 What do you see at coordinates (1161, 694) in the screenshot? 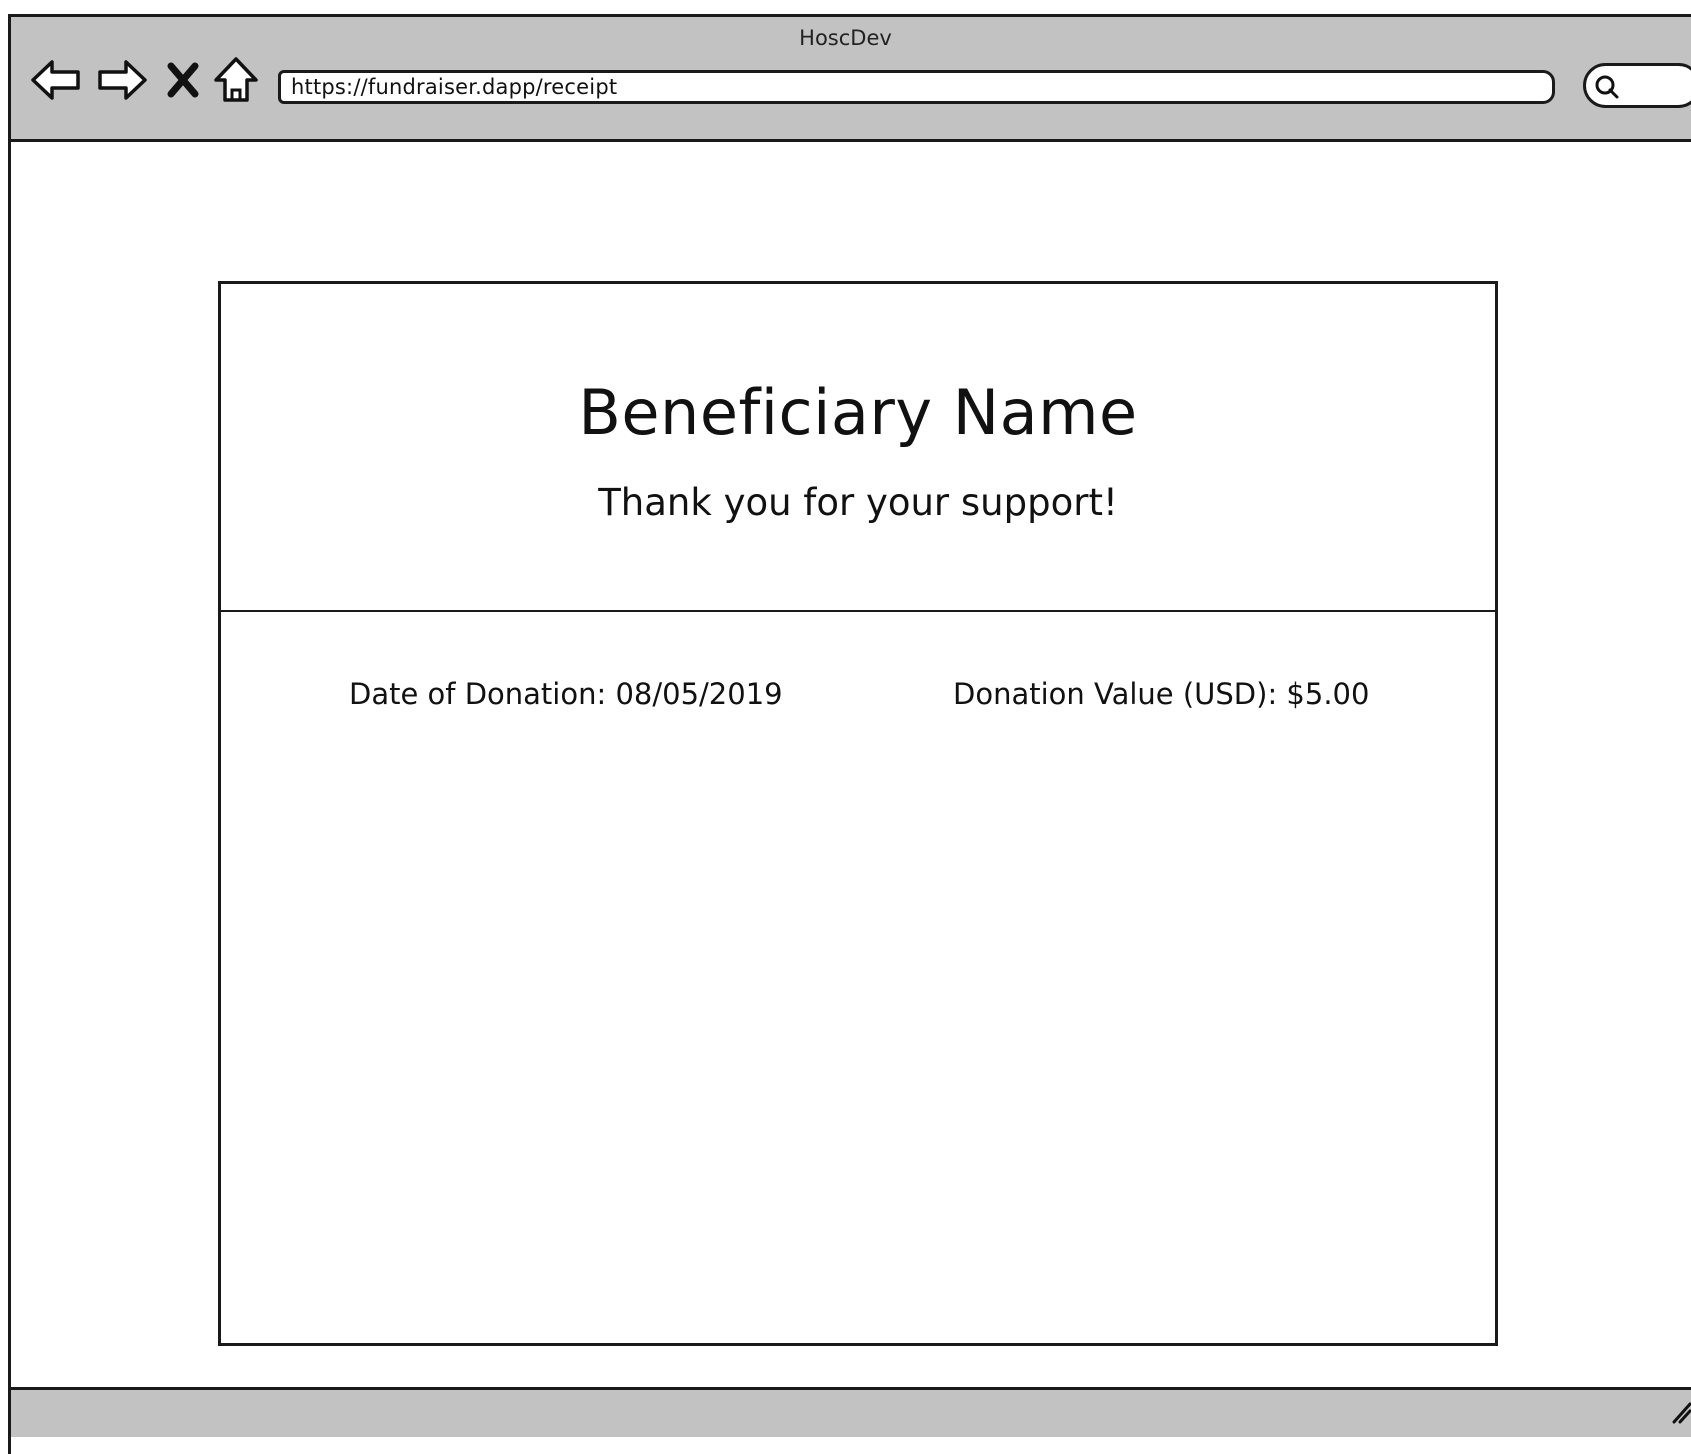
I see `donation-value: Donation Value (USD): $5.00` at bounding box center [1161, 694].